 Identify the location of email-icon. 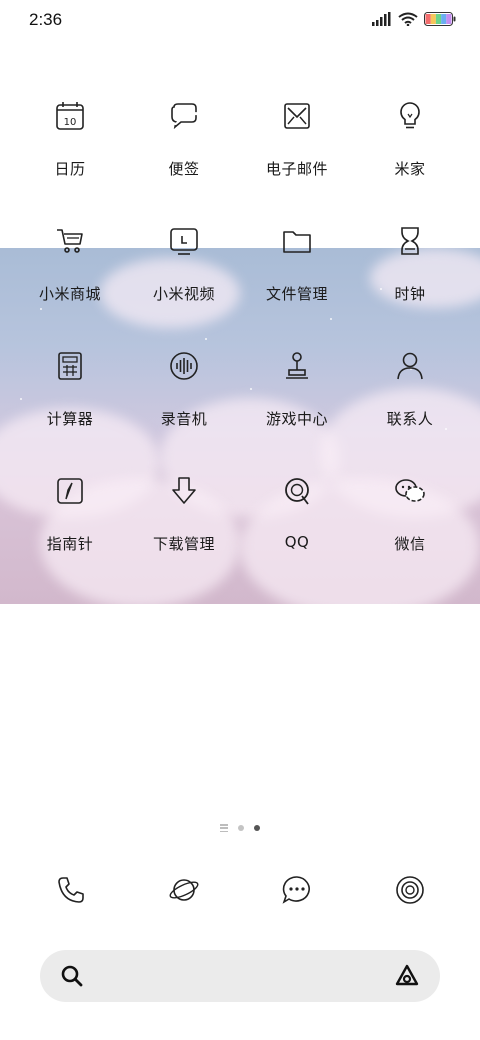
(297, 116).